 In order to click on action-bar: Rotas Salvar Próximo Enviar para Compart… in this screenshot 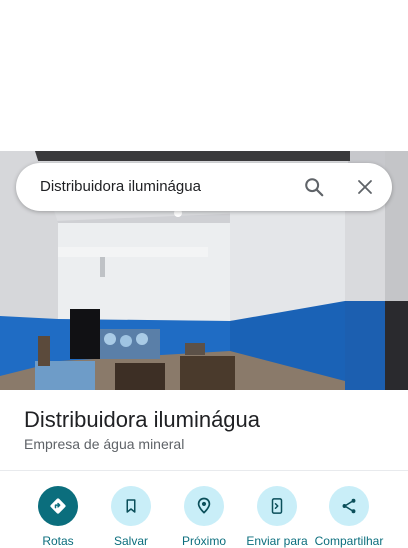, I will do `click(204, 517)`.